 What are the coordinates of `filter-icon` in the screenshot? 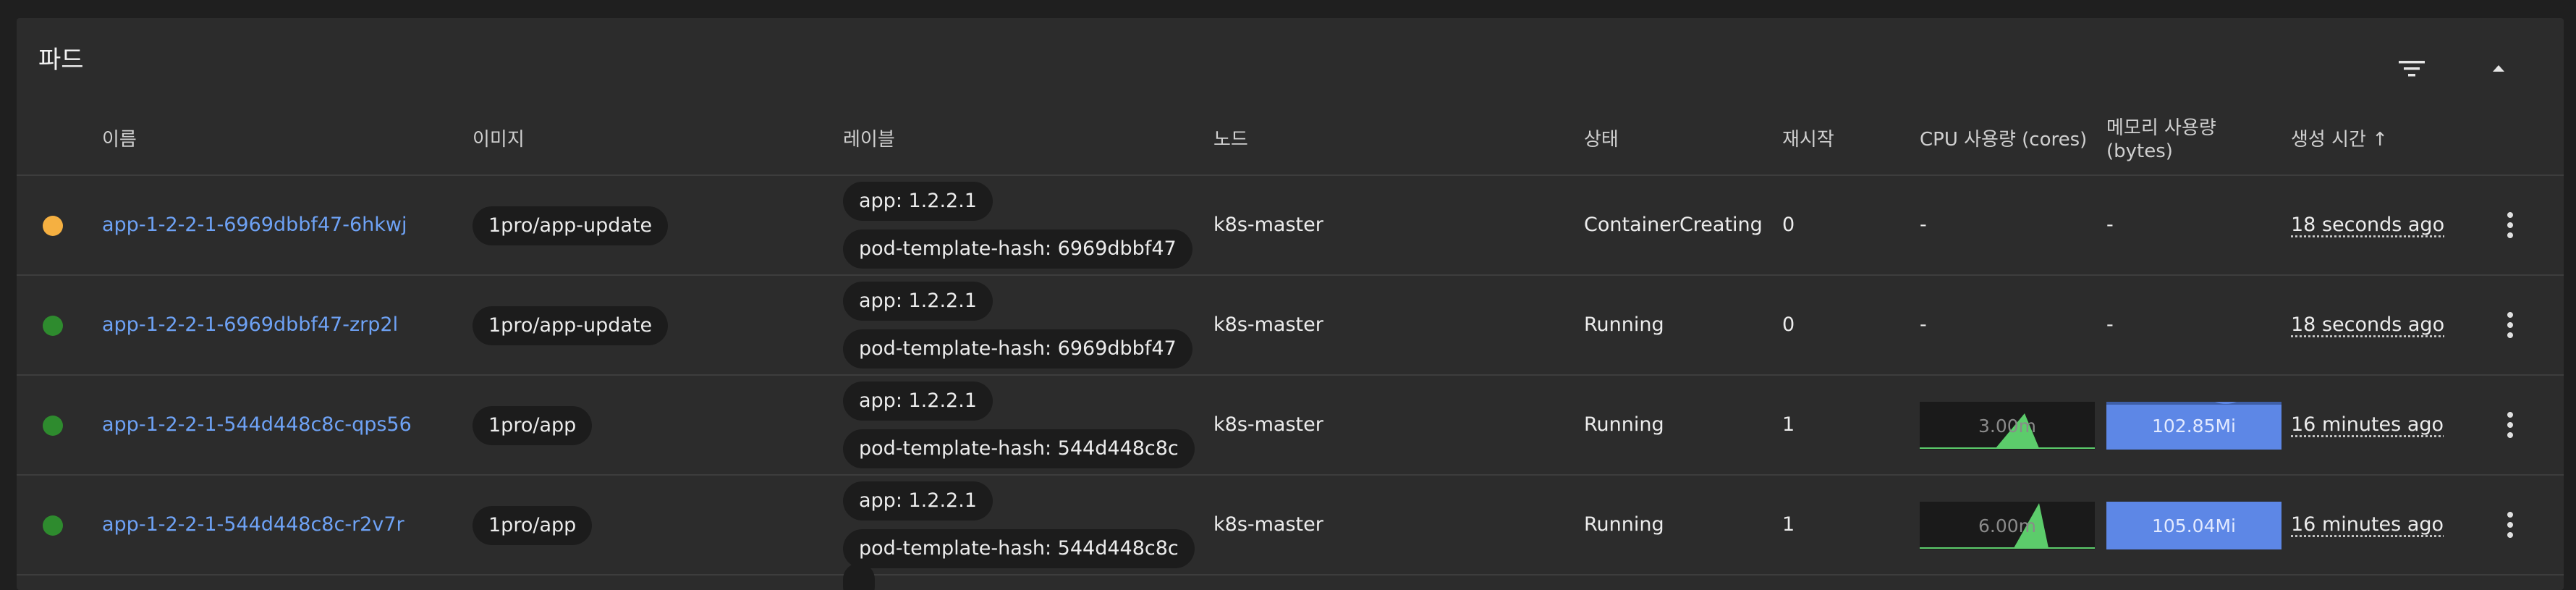 It's located at (2411, 68).